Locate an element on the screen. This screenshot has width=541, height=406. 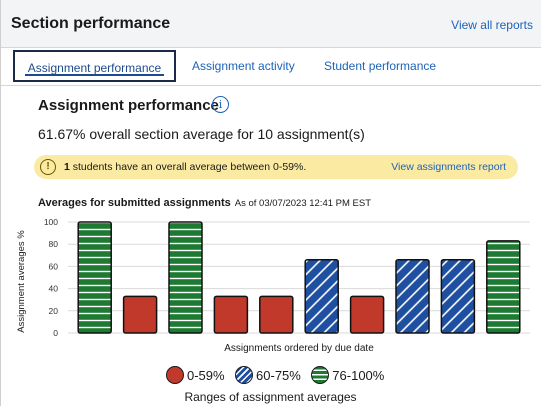
x-axis-label: Assignments ordered by due date is located at coordinates (299, 348).